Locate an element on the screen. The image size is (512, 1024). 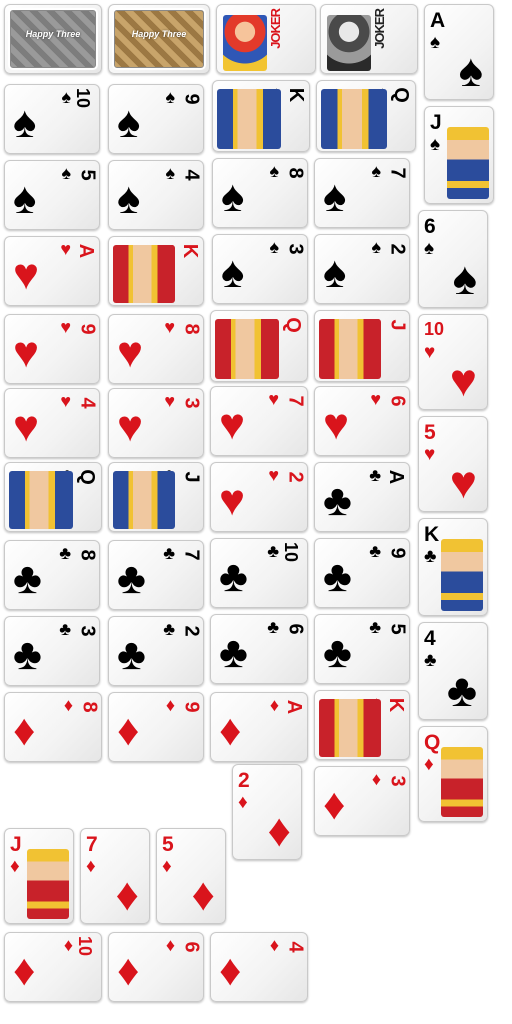
playing-card: 10 ♥ ♥ is located at coordinates (453, 362).